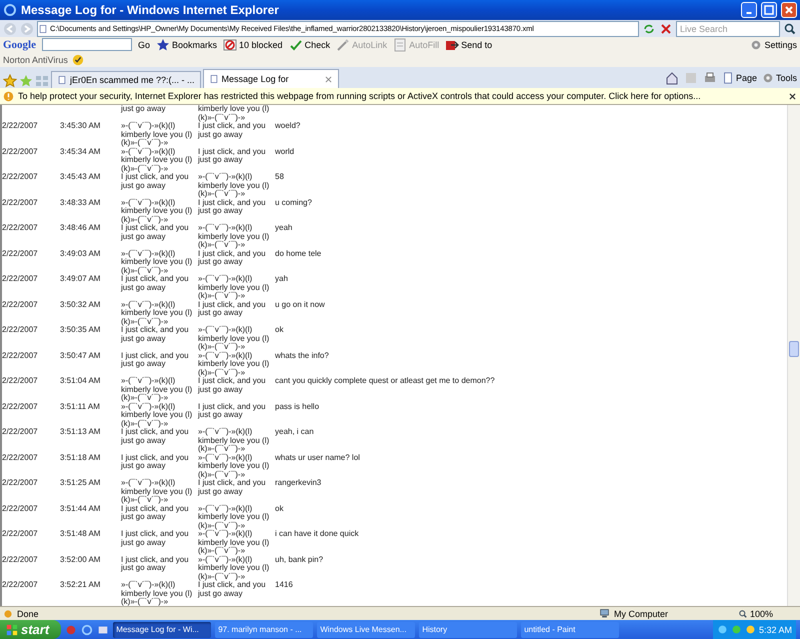 This screenshot has width=800, height=639. I want to click on magnifier-icon, so click(743, 613).